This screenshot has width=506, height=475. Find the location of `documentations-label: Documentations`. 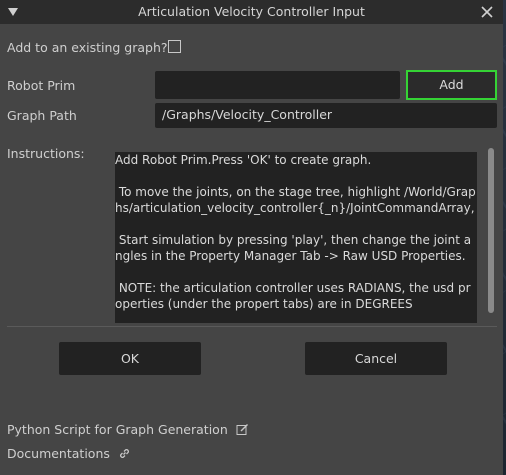

documentations-label: Documentations is located at coordinates (58, 453).